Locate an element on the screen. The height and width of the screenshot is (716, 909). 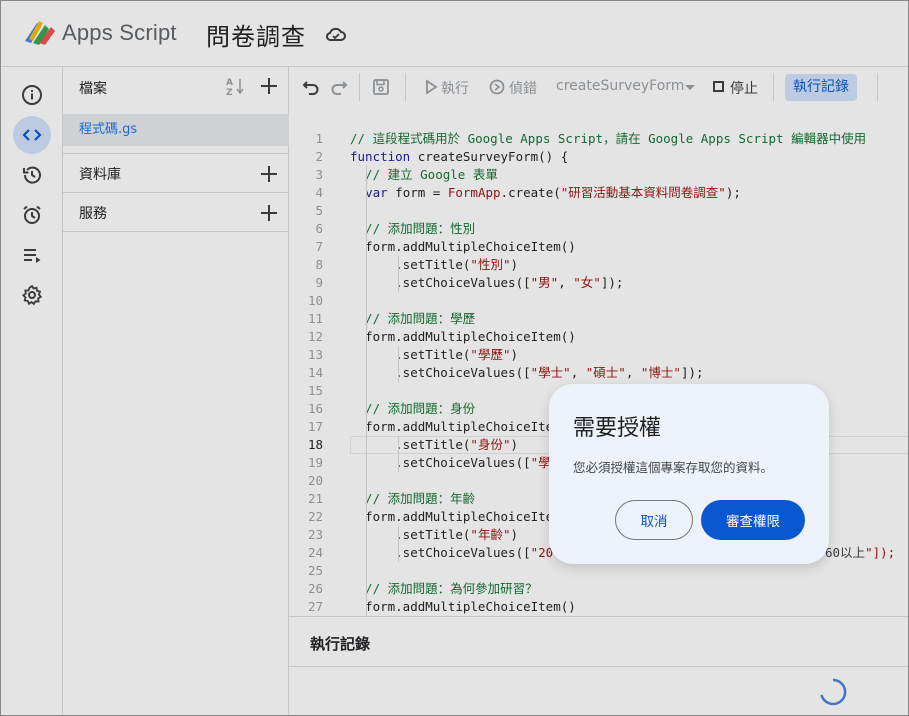
cancel-button: 取消 is located at coordinates (654, 520).